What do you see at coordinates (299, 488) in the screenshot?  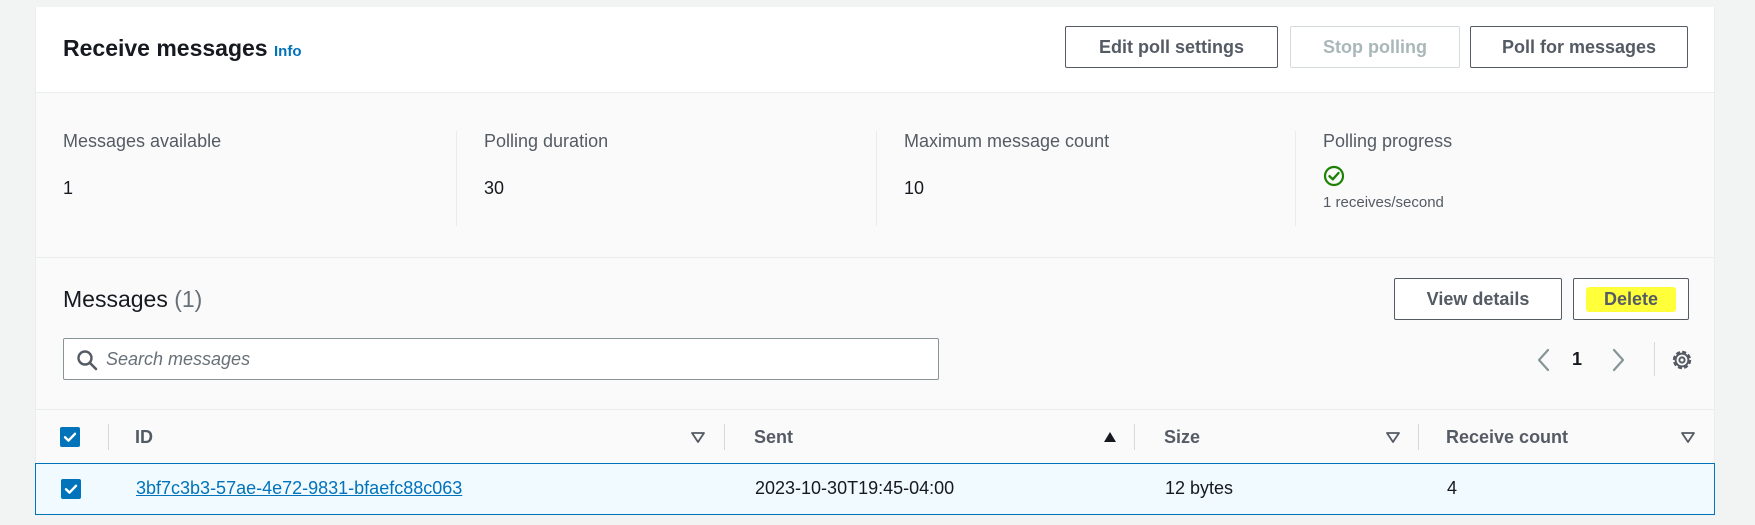 I see `message-id-link: 3bf7c3b3-57ae-4e72-9831-bfaefc88c063` at bounding box center [299, 488].